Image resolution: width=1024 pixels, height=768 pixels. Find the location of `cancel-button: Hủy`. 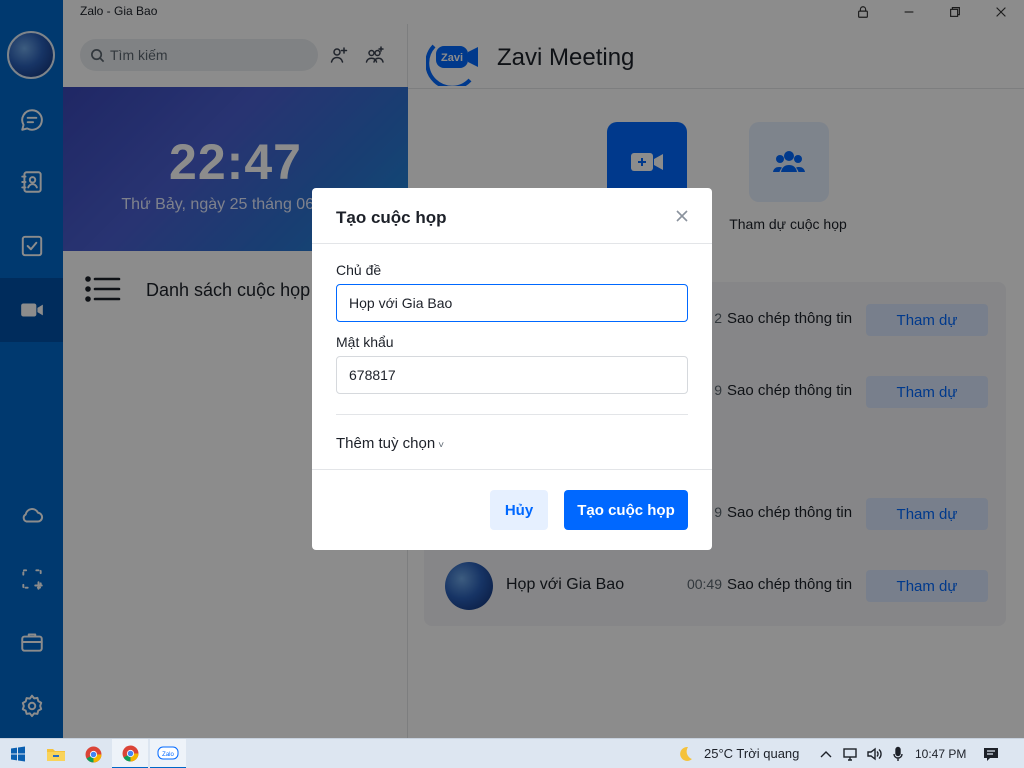

cancel-button: Hủy is located at coordinates (519, 510).